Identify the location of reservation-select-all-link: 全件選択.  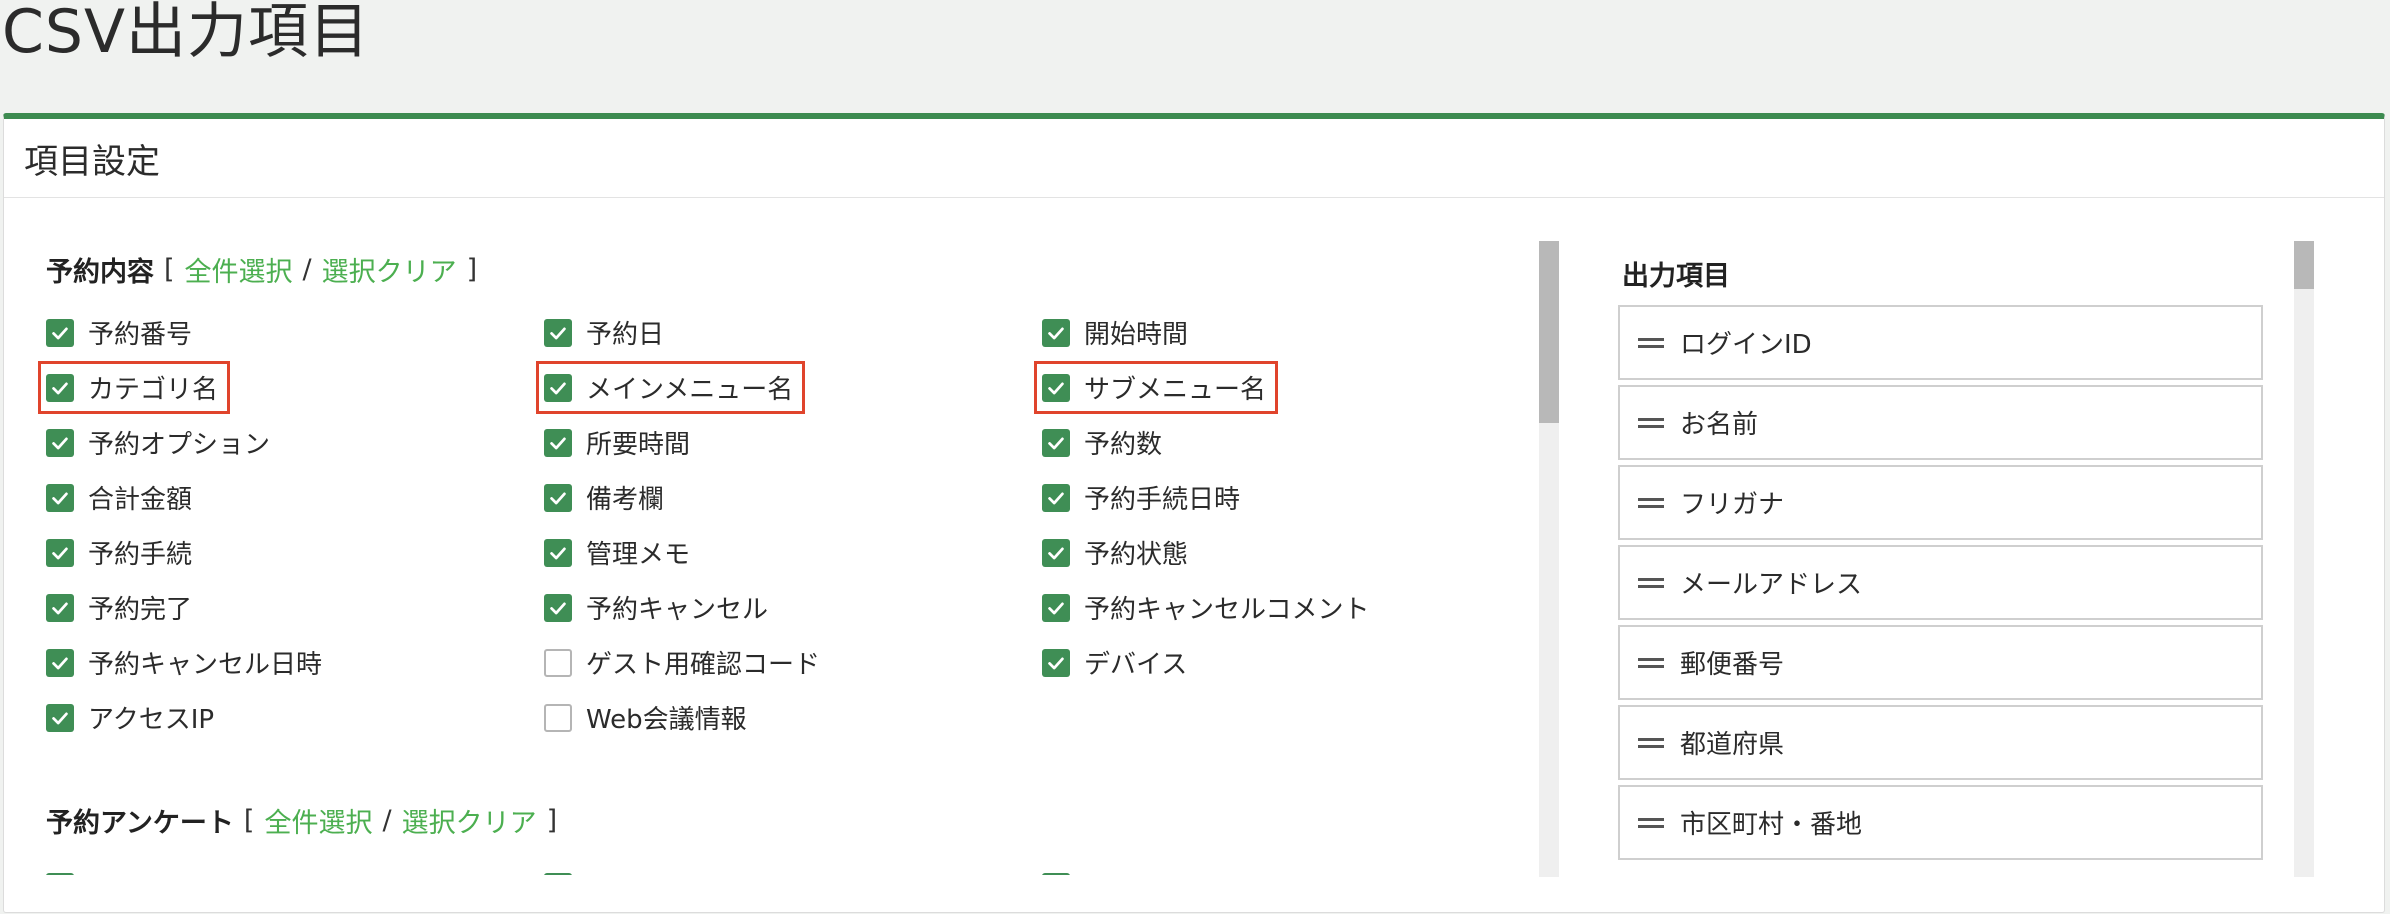
(239, 269).